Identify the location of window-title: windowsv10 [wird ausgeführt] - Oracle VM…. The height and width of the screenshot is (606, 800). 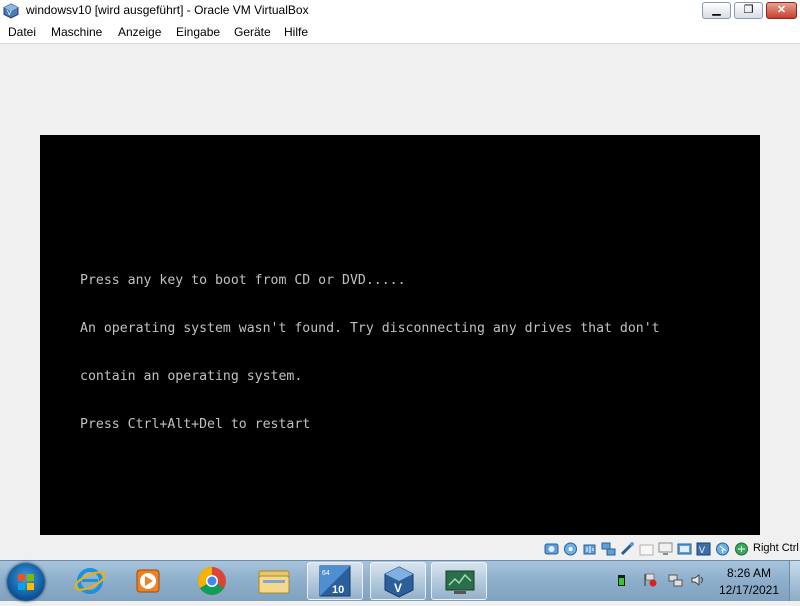
(167, 10).